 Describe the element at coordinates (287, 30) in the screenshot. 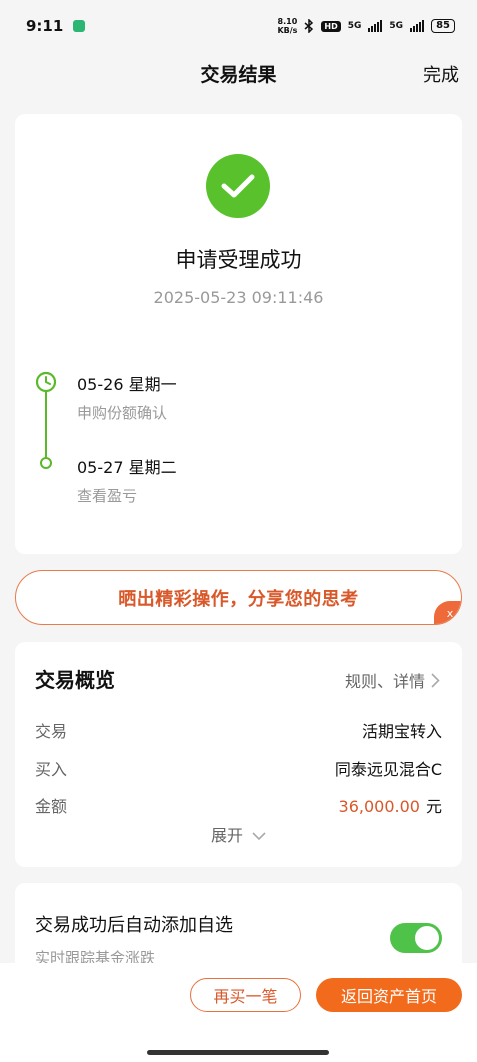

I see `net-speed-unit: KB/s` at that location.